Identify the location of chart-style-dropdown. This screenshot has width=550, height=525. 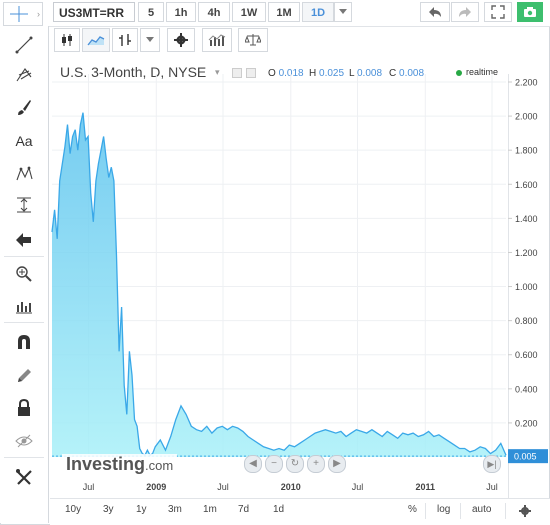
(150, 40).